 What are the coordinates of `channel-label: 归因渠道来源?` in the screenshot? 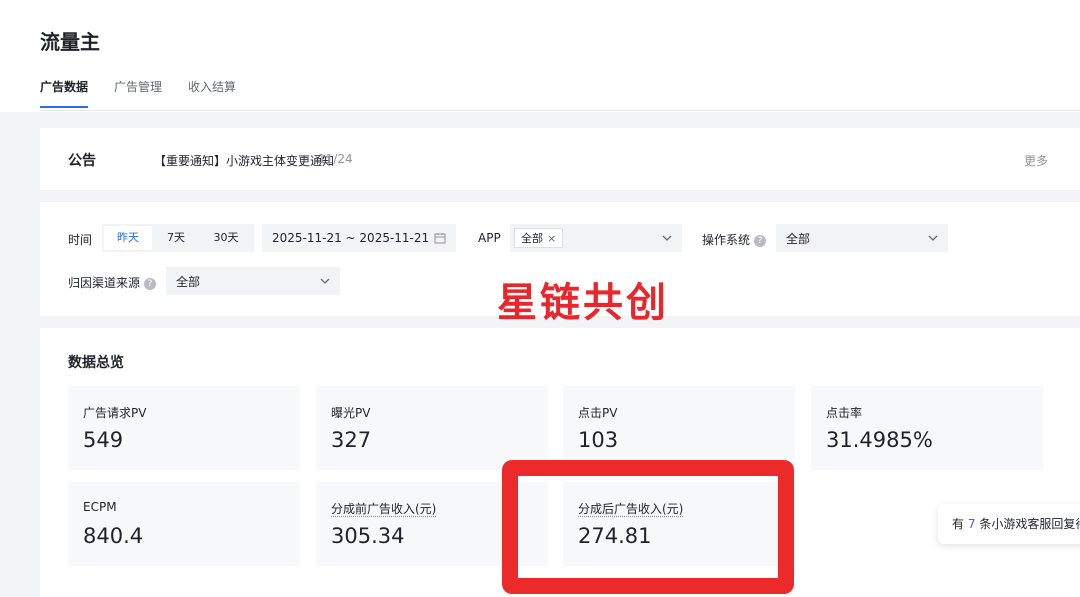 It's located at (112, 282).